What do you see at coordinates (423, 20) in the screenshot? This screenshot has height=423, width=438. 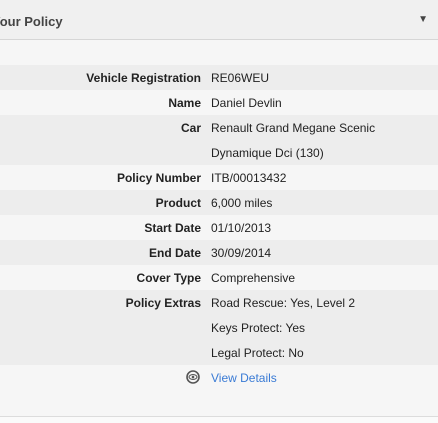 I see `chevron-down-icon: ▼` at bounding box center [423, 20].